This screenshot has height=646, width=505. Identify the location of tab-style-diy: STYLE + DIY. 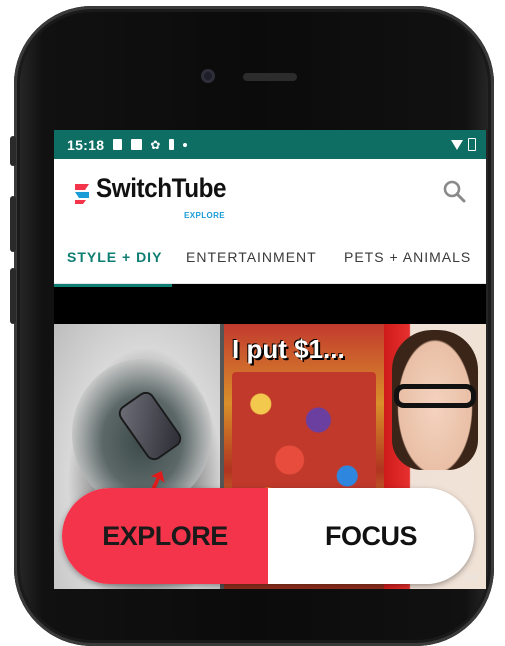
(114, 257).